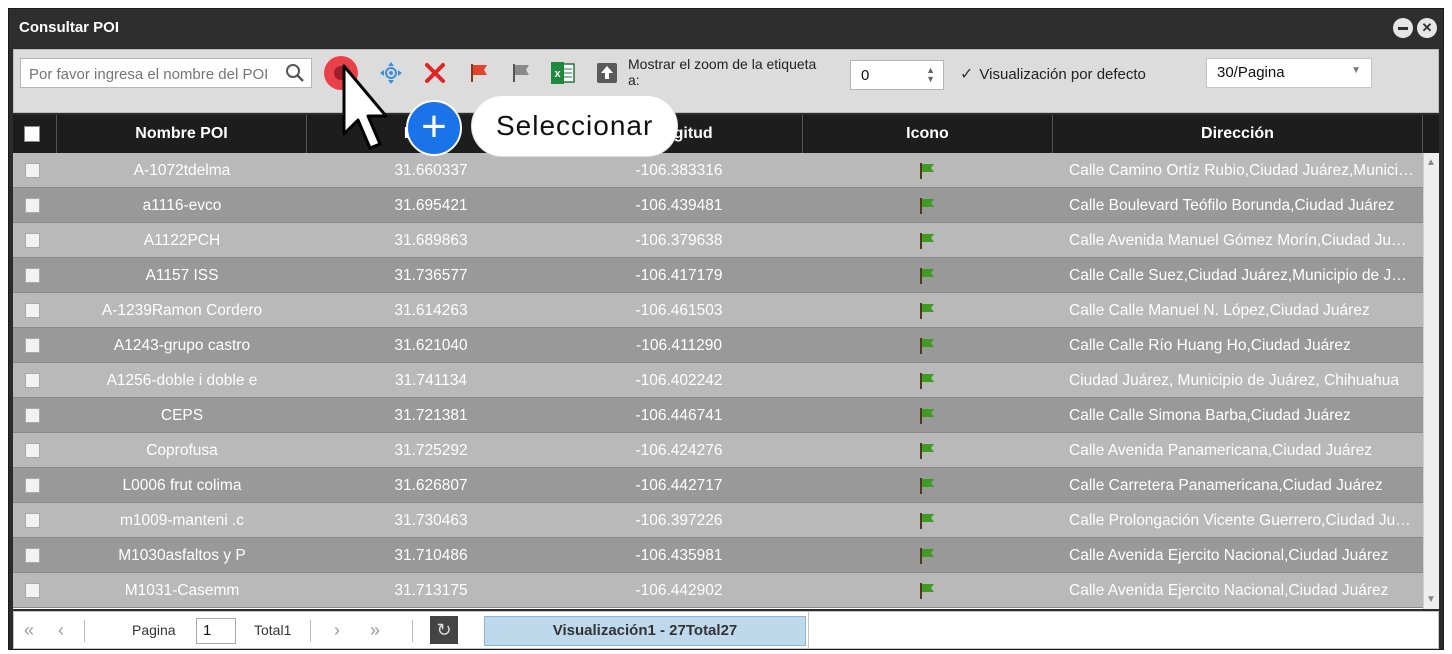  I want to click on longitude-cell: -106.379638, so click(679, 240).